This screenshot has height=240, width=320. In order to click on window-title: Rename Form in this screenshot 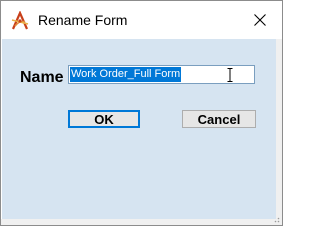, I will do `click(83, 20)`.